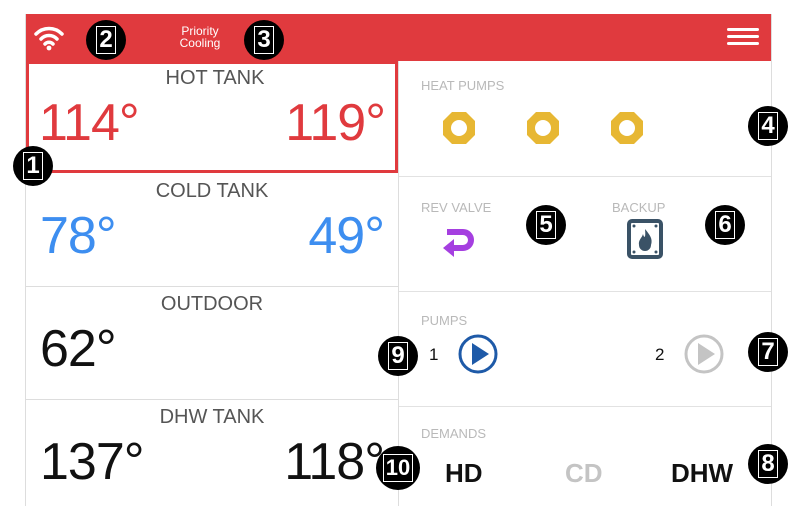 This screenshot has height=506, width=794. I want to click on hot-tank-label: HOT TANK, so click(215, 78).